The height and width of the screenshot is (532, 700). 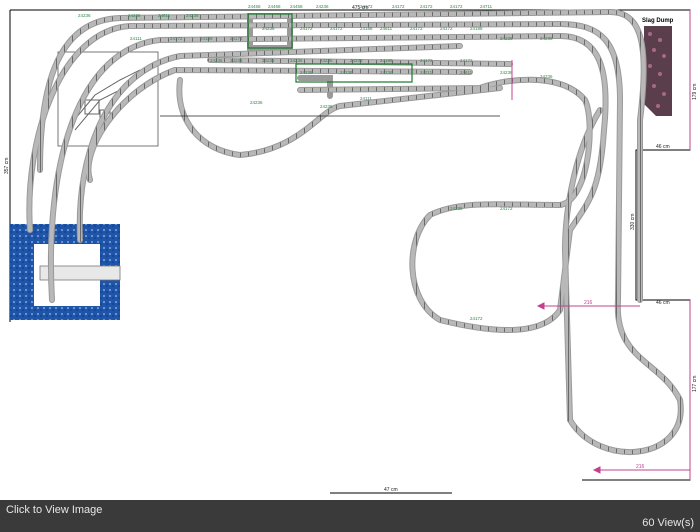 What do you see at coordinates (65, 272) in the screenshot?
I see `water-area` at bounding box center [65, 272].